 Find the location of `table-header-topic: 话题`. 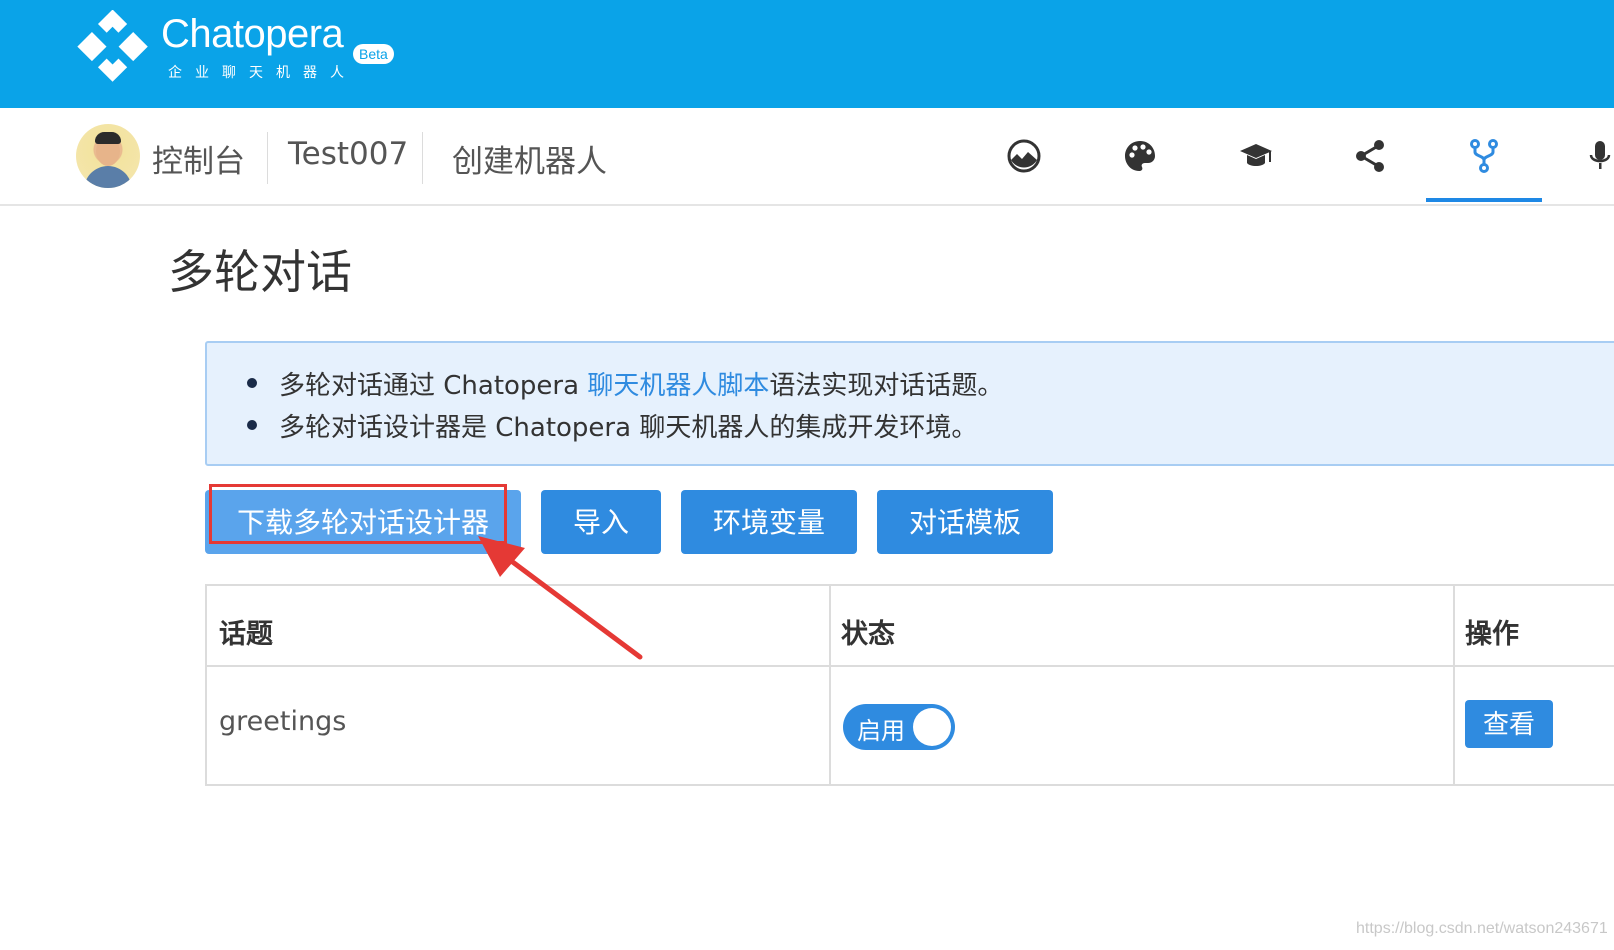

table-header-topic: 话题 is located at coordinates (246, 634).